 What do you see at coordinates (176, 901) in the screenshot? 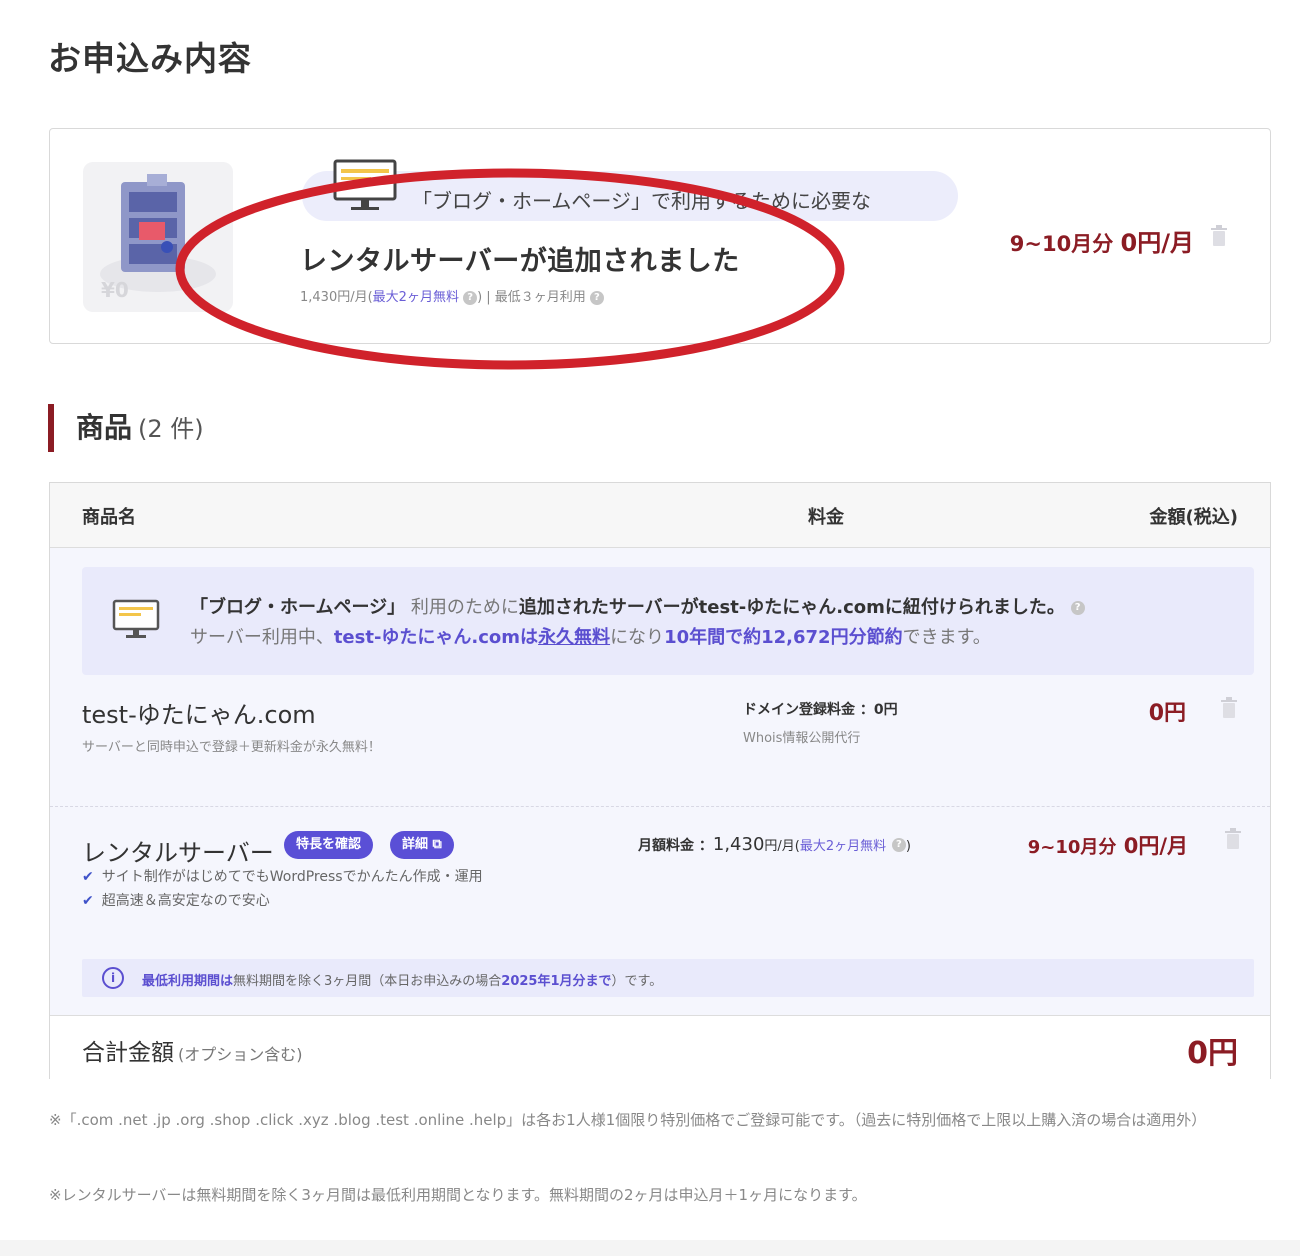
I see `feature-item: ✔ 超高速＆高安定なので安心` at bounding box center [176, 901].